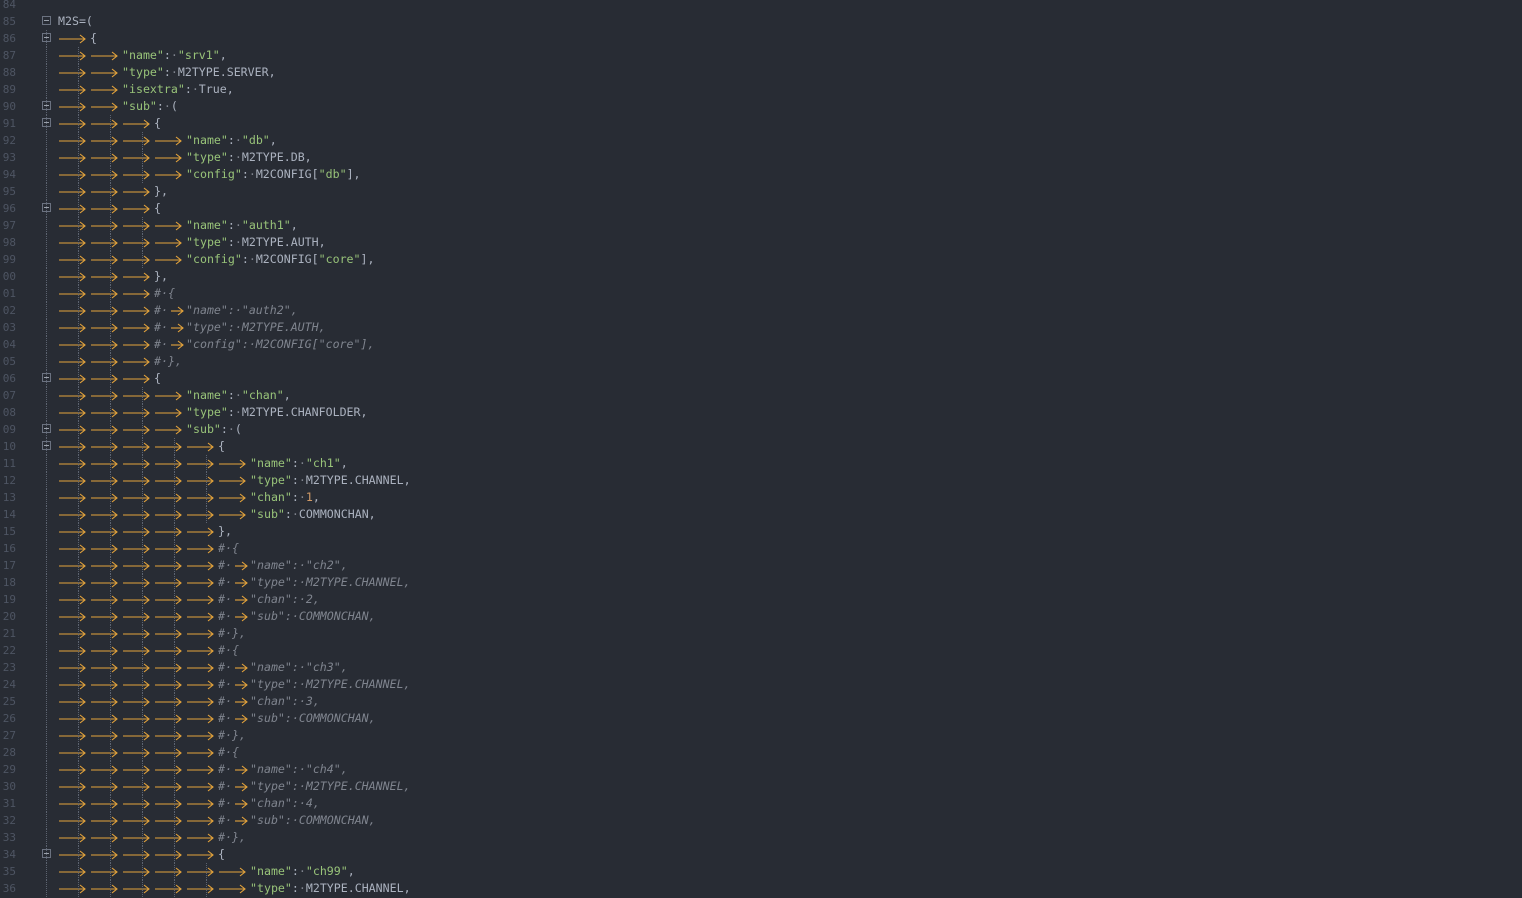 Image resolution: width=1522 pixels, height=898 pixels. What do you see at coordinates (761, 735) in the screenshot?
I see `code-line: 27 #·},` at bounding box center [761, 735].